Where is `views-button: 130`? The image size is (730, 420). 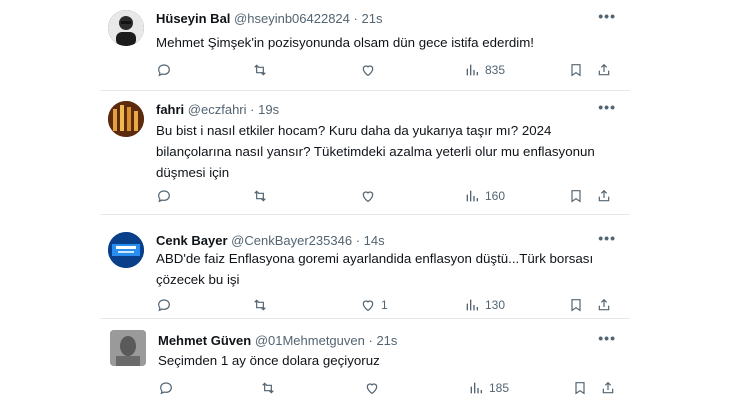 views-button: 130 is located at coordinates (484, 305).